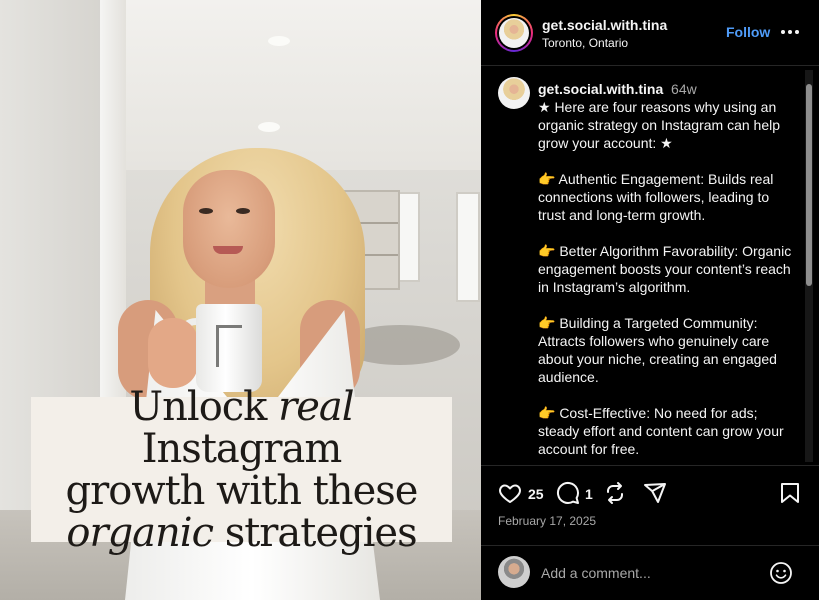 This screenshot has width=819, height=600. I want to click on comment-icon, so click(568, 493).